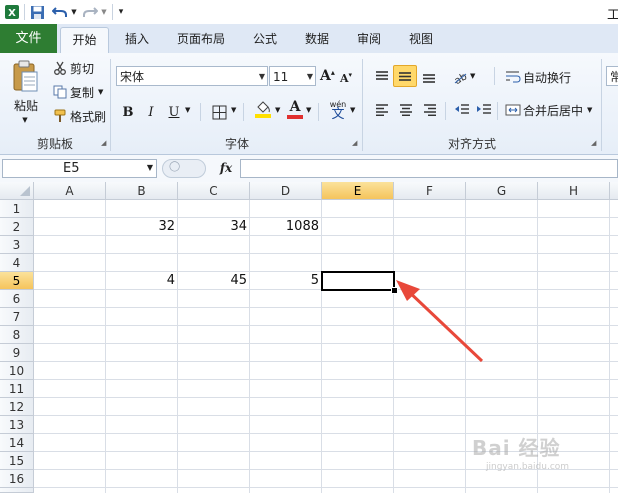 The width and height of the screenshot is (618, 493). What do you see at coordinates (82, 68) in the screenshot?
I see `cut-label: 剪切` at bounding box center [82, 68].